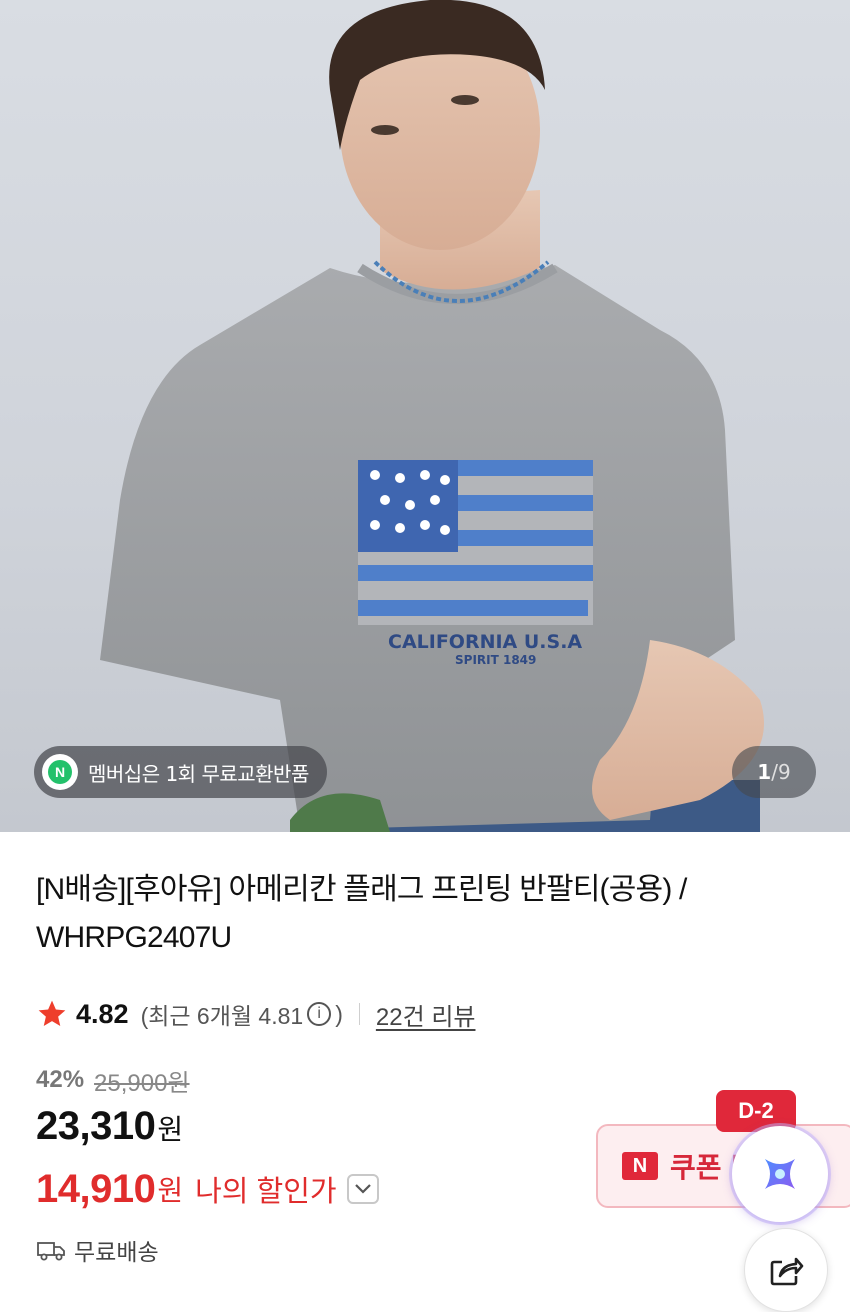 The image size is (850, 1312). What do you see at coordinates (266, 1192) in the screenshot?
I see `my-discount-label: 나의 할인가` at bounding box center [266, 1192].